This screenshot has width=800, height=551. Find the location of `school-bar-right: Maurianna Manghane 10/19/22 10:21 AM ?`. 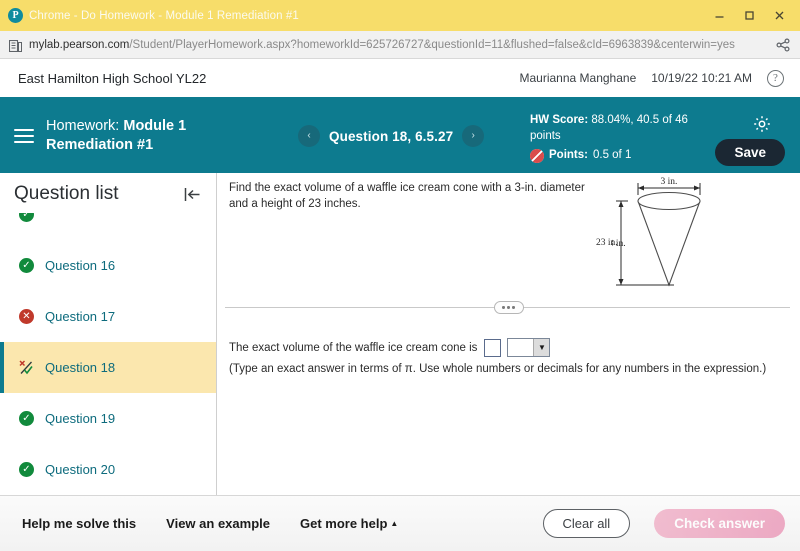

school-bar-right: Maurianna Manghane 10/19/22 10:21 AM ? is located at coordinates (651, 78).